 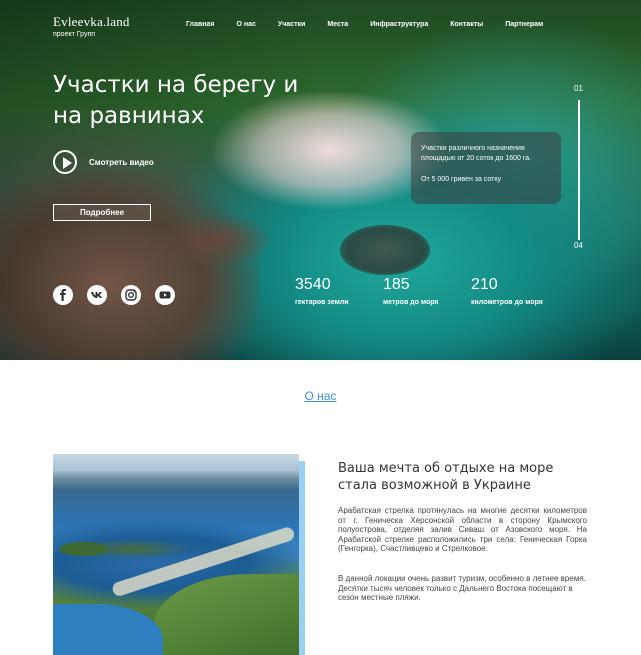 What do you see at coordinates (102, 212) in the screenshot?
I see `more-button: Подробнее` at bounding box center [102, 212].